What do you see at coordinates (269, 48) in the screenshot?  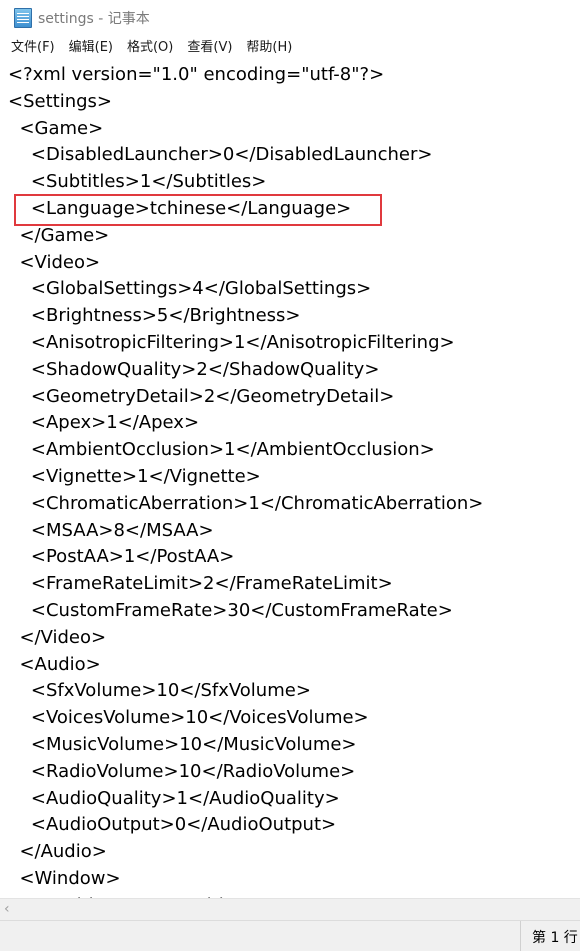 I see `menu-help: 帮助(H)` at bounding box center [269, 48].